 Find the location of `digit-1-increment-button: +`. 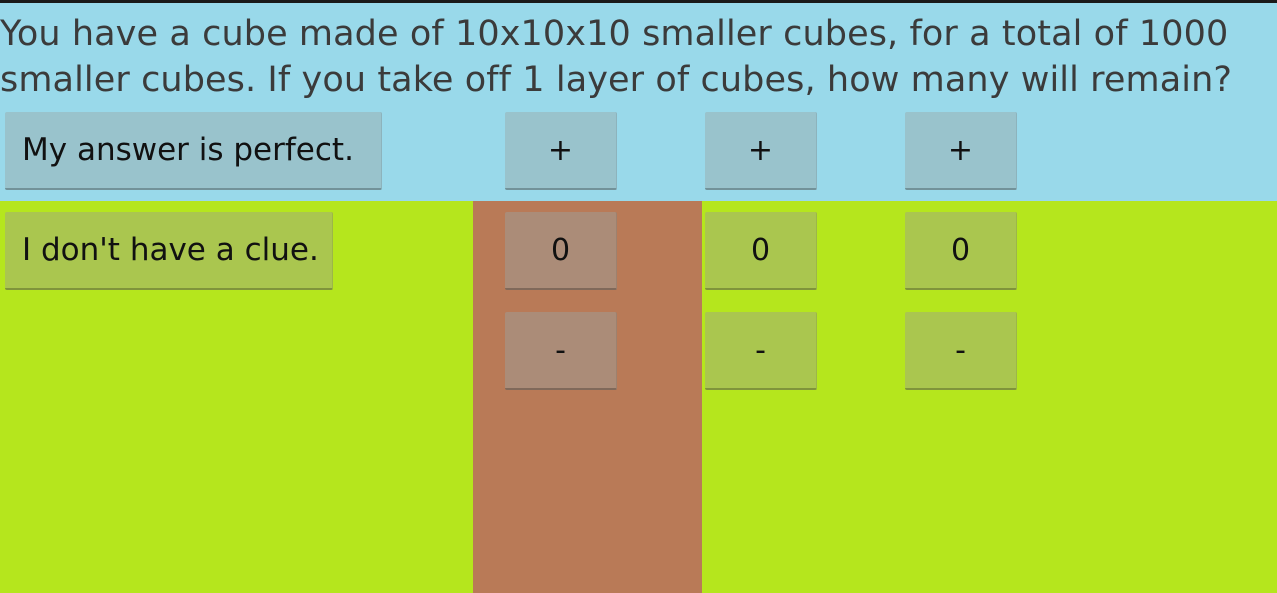

digit-1-increment-button: + is located at coordinates (561, 151).